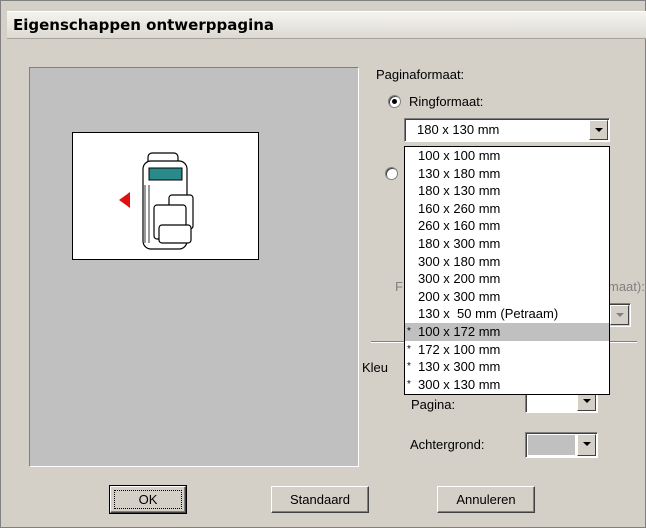 The image size is (646, 528). I want to click on standaard-button: Standaard, so click(320, 499).